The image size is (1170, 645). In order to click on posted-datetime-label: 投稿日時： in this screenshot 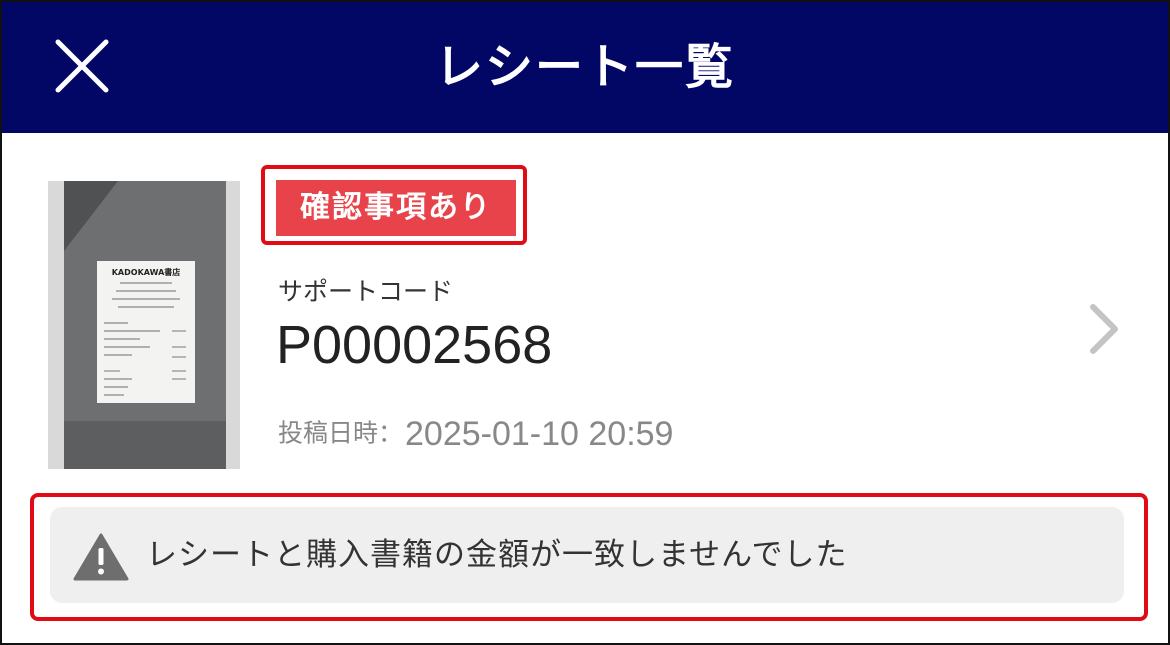, I will do `click(341, 433)`.